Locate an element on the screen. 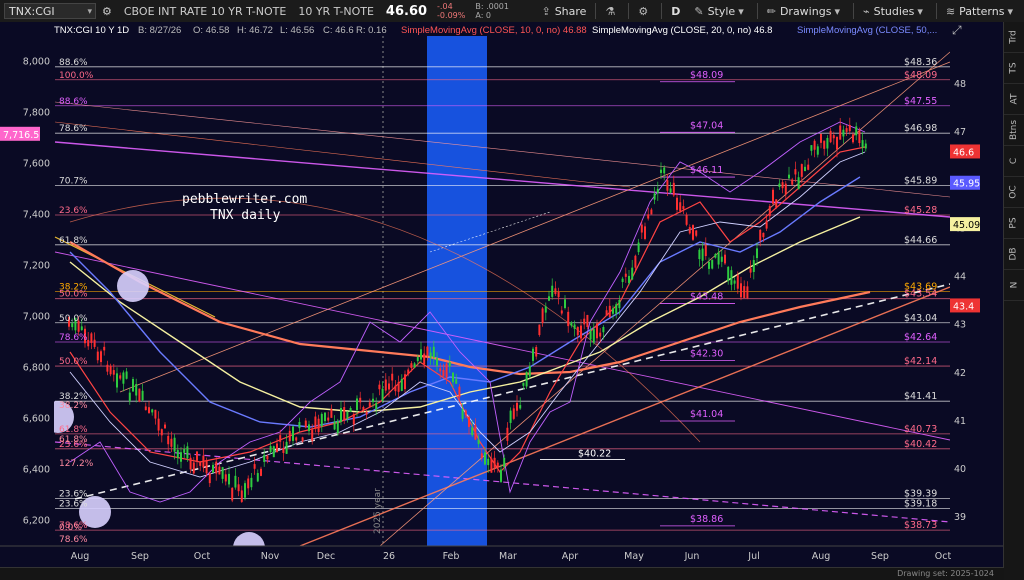  level-label: $42.14 is located at coordinates (920, 361).